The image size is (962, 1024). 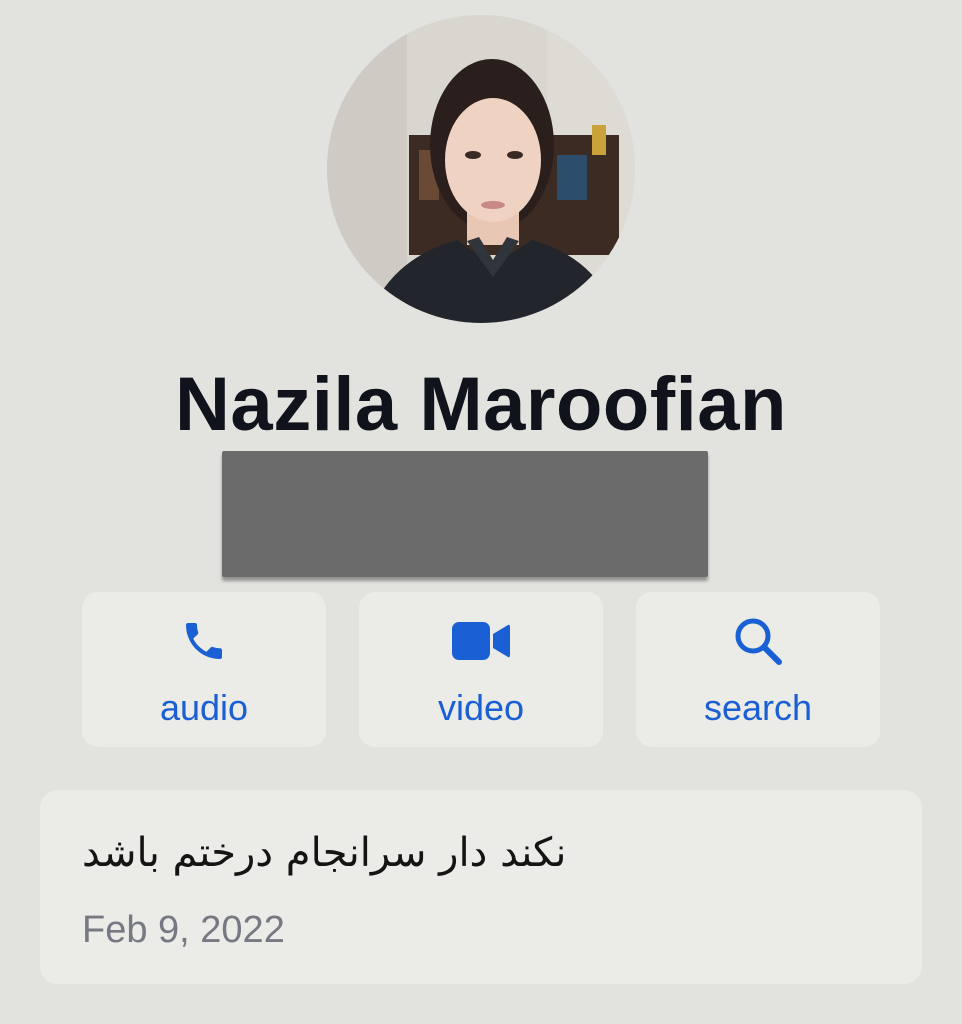 What do you see at coordinates (758, 707) in the screenshot?
I see `search-button-label: search` at bounding box center [758, 707].